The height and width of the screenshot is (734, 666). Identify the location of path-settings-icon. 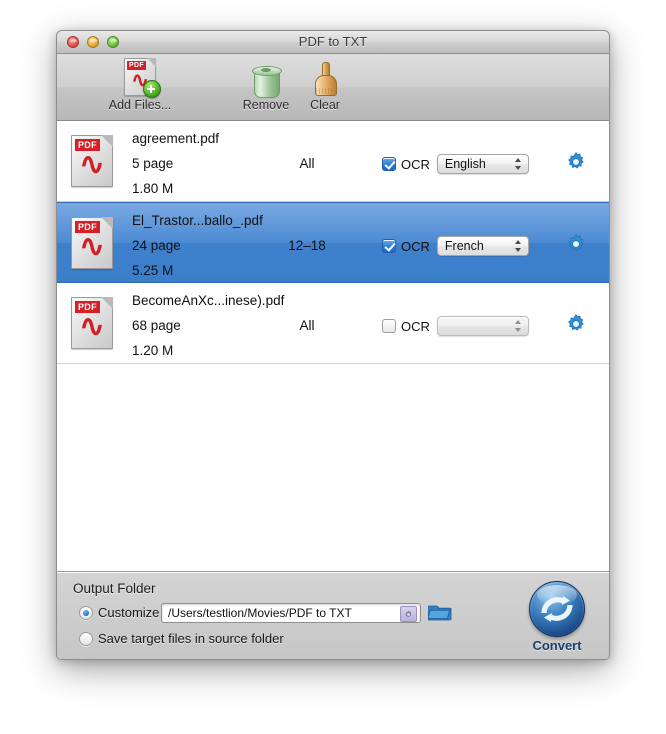
(408, 614).